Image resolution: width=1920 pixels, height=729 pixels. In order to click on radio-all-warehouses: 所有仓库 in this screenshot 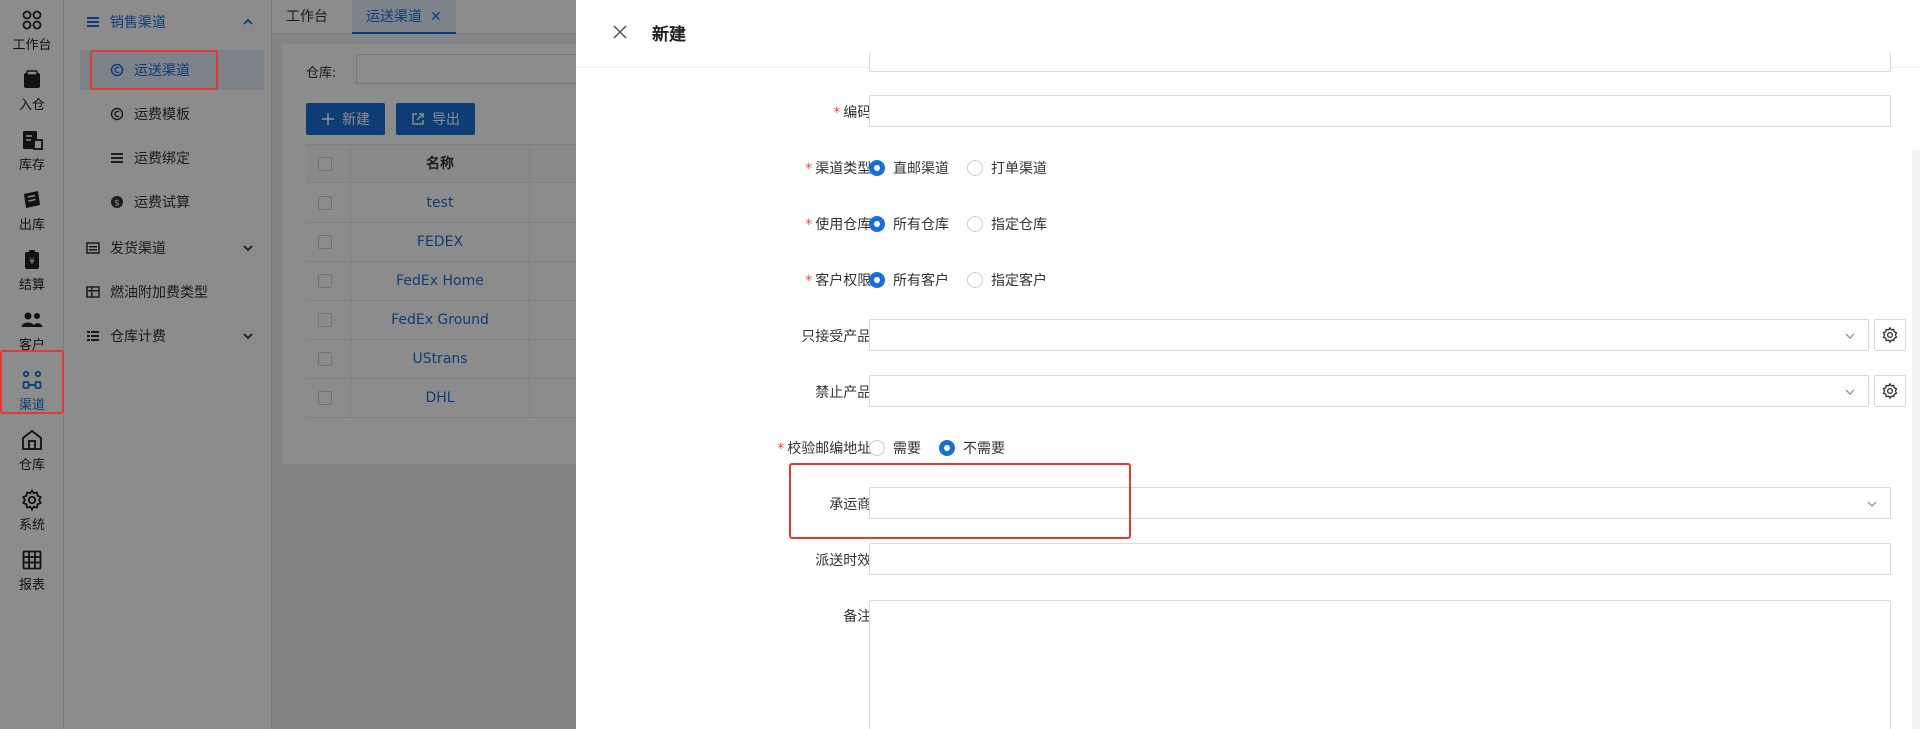, I will do `click(909, 224)`.